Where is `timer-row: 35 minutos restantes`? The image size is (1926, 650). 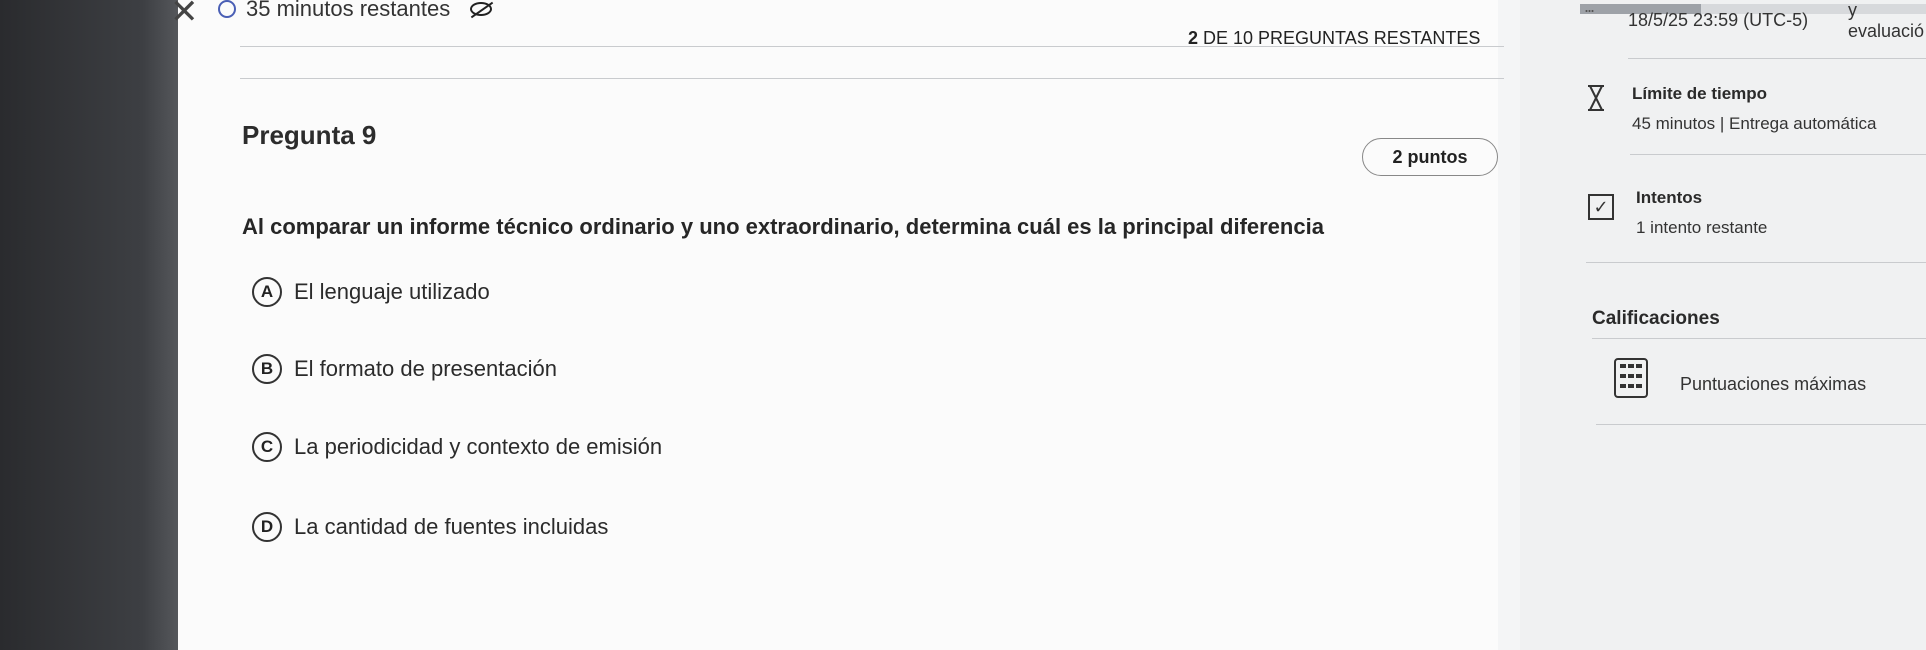 timer-row: 35 minutos restantes is located at coordinates (355, 11).